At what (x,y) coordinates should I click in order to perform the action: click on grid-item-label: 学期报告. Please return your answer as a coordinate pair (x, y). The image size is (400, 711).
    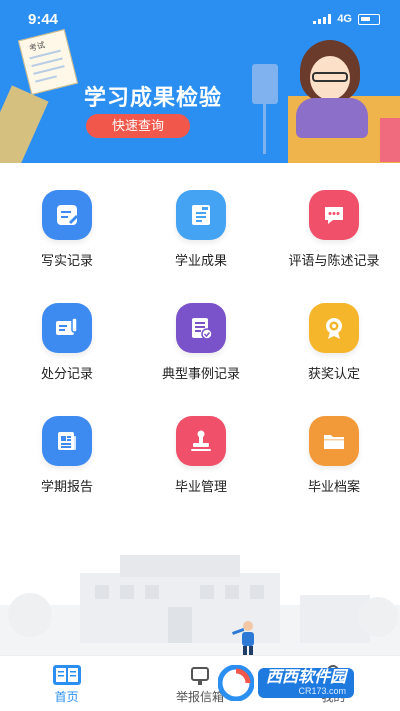
    Looking at the image, I should click on (66, 486).